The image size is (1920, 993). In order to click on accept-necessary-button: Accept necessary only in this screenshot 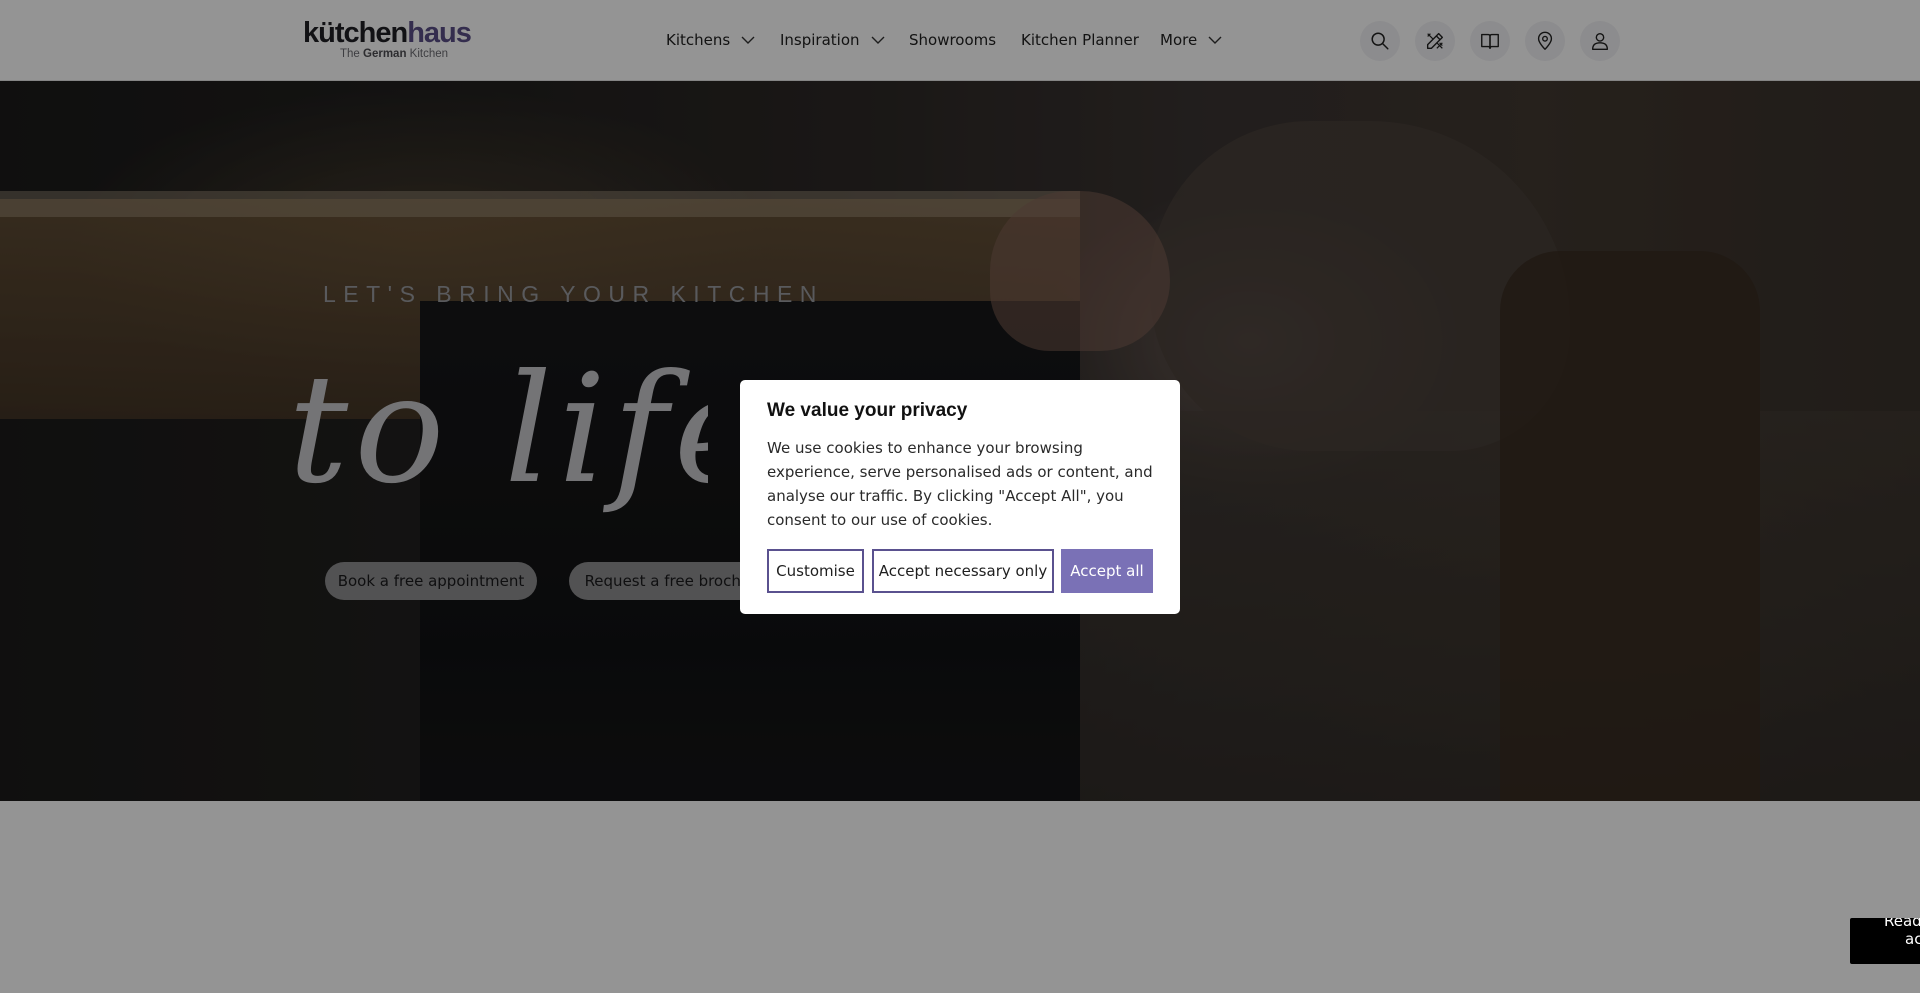, I will do `click(963, 571)`.